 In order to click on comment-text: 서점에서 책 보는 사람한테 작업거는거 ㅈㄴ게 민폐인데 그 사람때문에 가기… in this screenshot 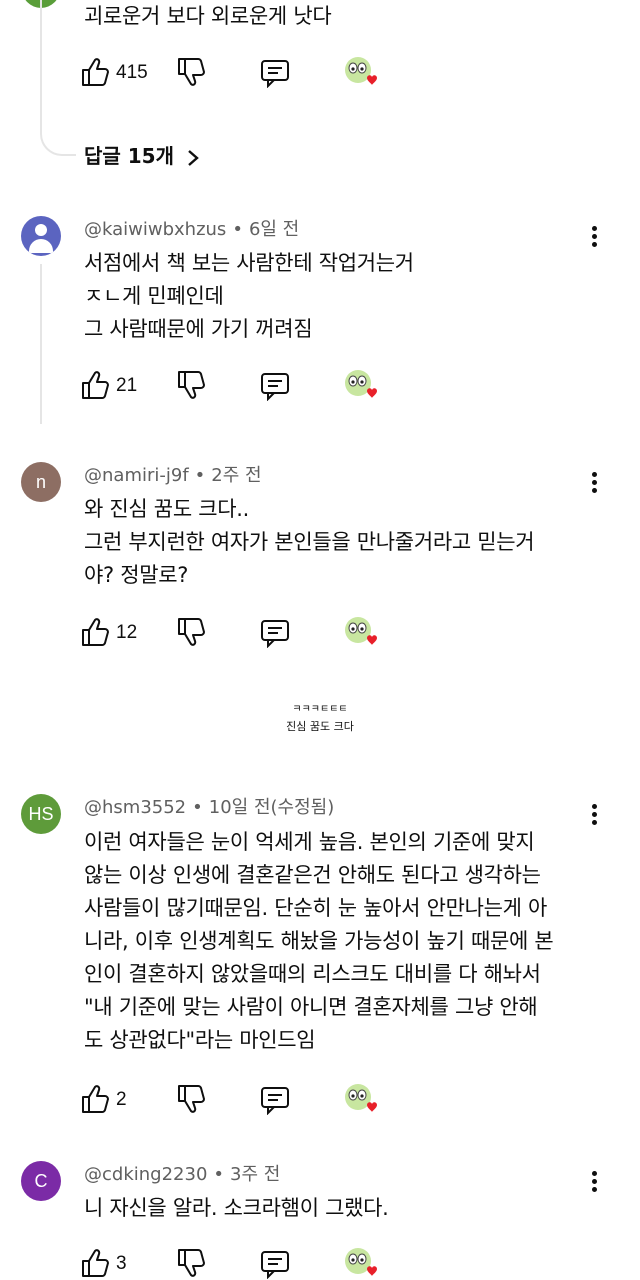, I will do `click(249, 296)`.